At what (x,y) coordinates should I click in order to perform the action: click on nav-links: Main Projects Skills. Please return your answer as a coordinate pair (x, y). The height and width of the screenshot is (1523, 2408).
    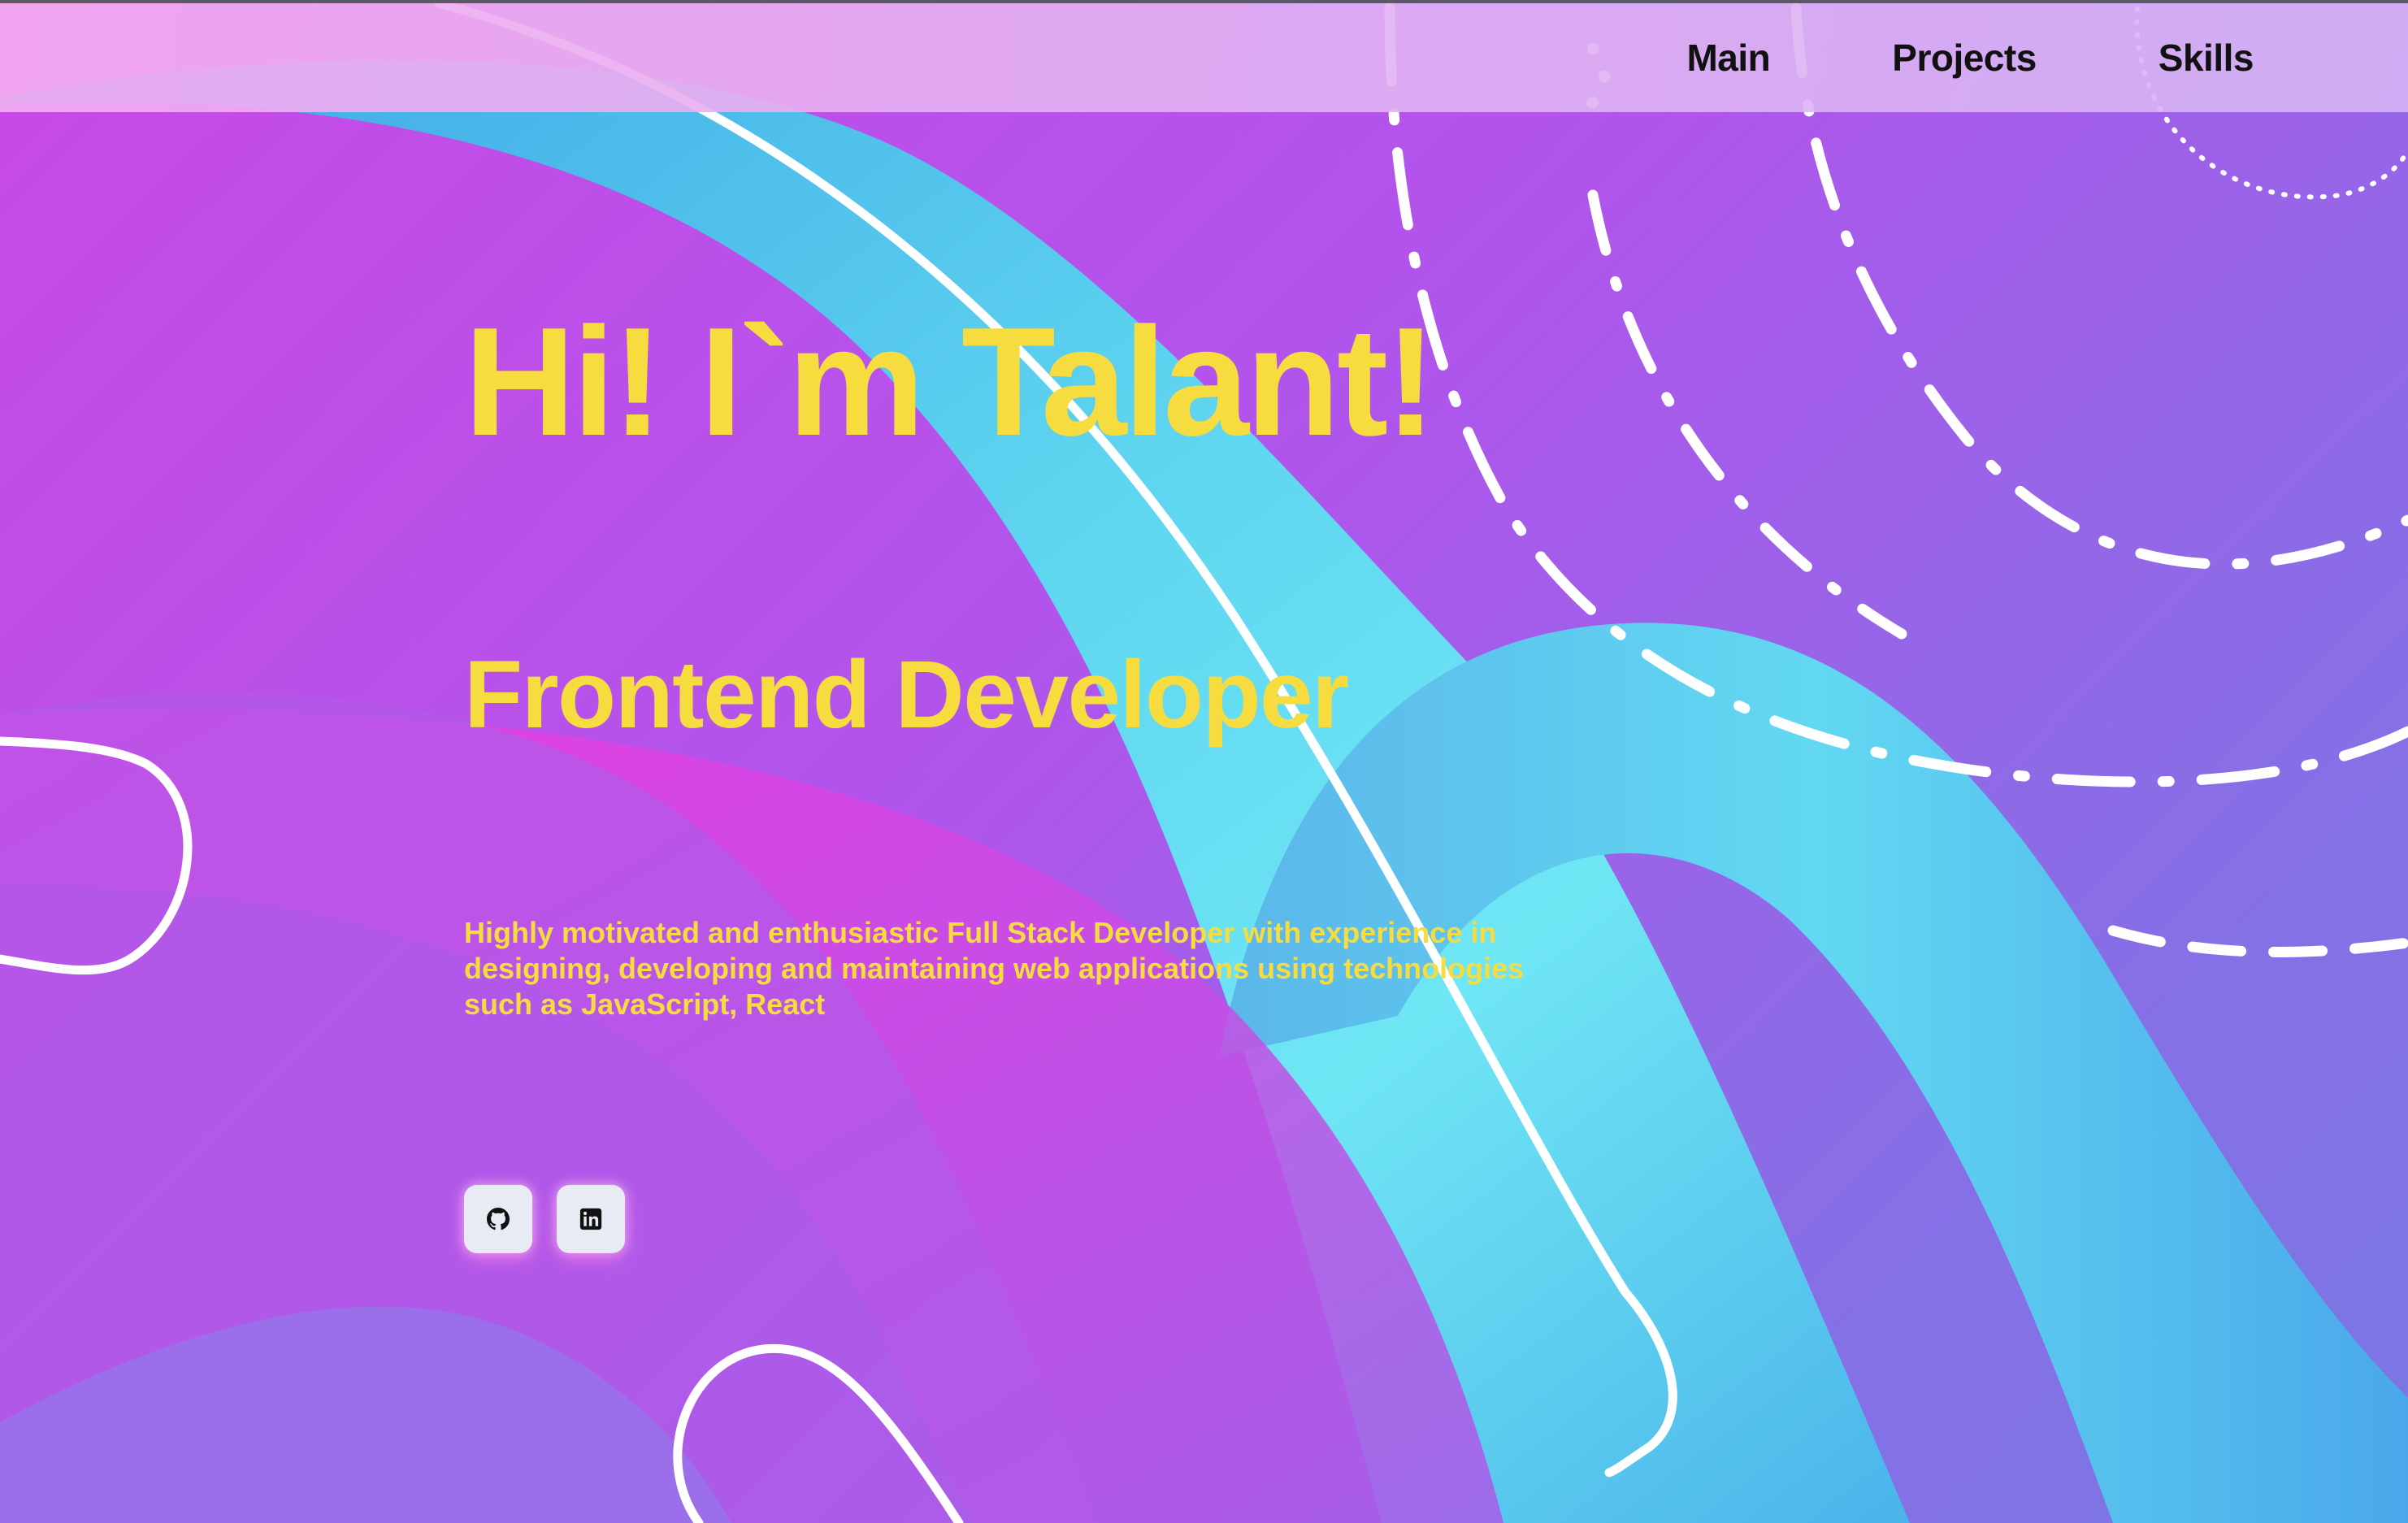
    Looking at the image, I should click on (1970, 57).